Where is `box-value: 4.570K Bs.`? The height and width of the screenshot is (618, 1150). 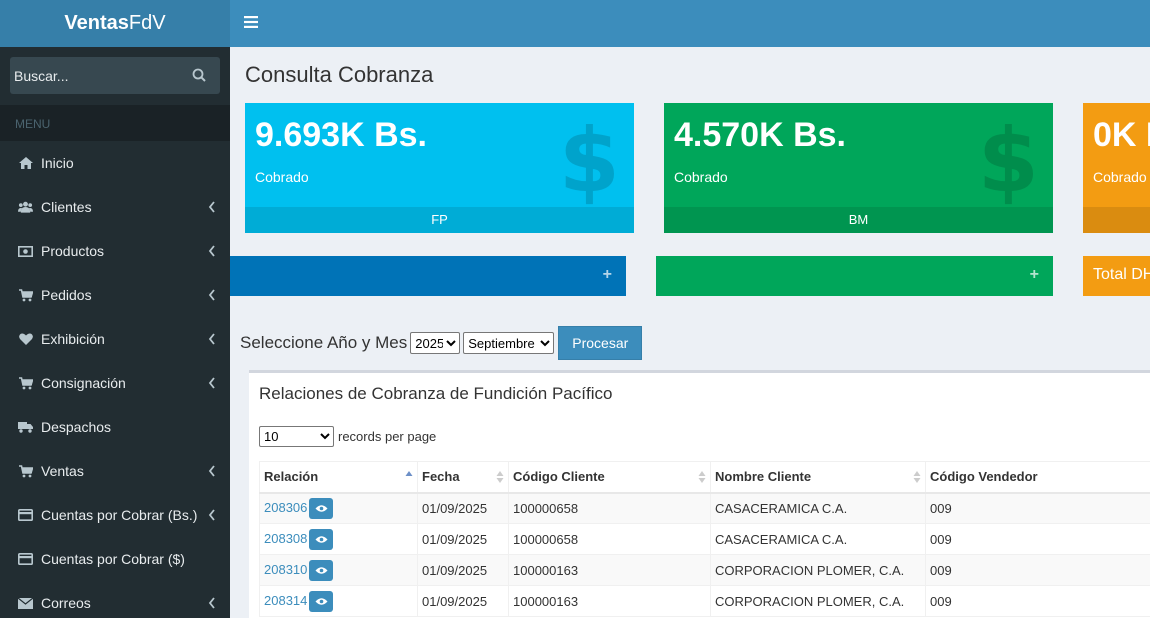 box-value: 4.570K Bs. is located at coordinates (760, 135).